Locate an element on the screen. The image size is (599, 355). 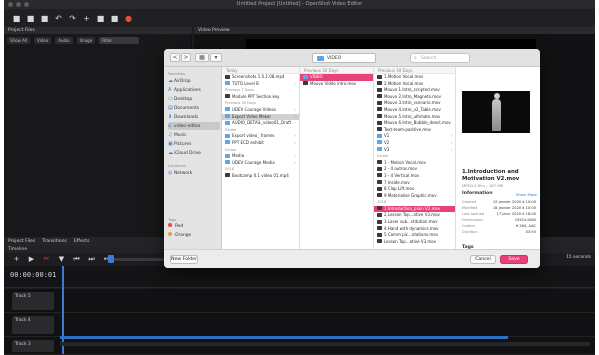
file-row: 7 Inside.mov is located at coordinates (414, 183).